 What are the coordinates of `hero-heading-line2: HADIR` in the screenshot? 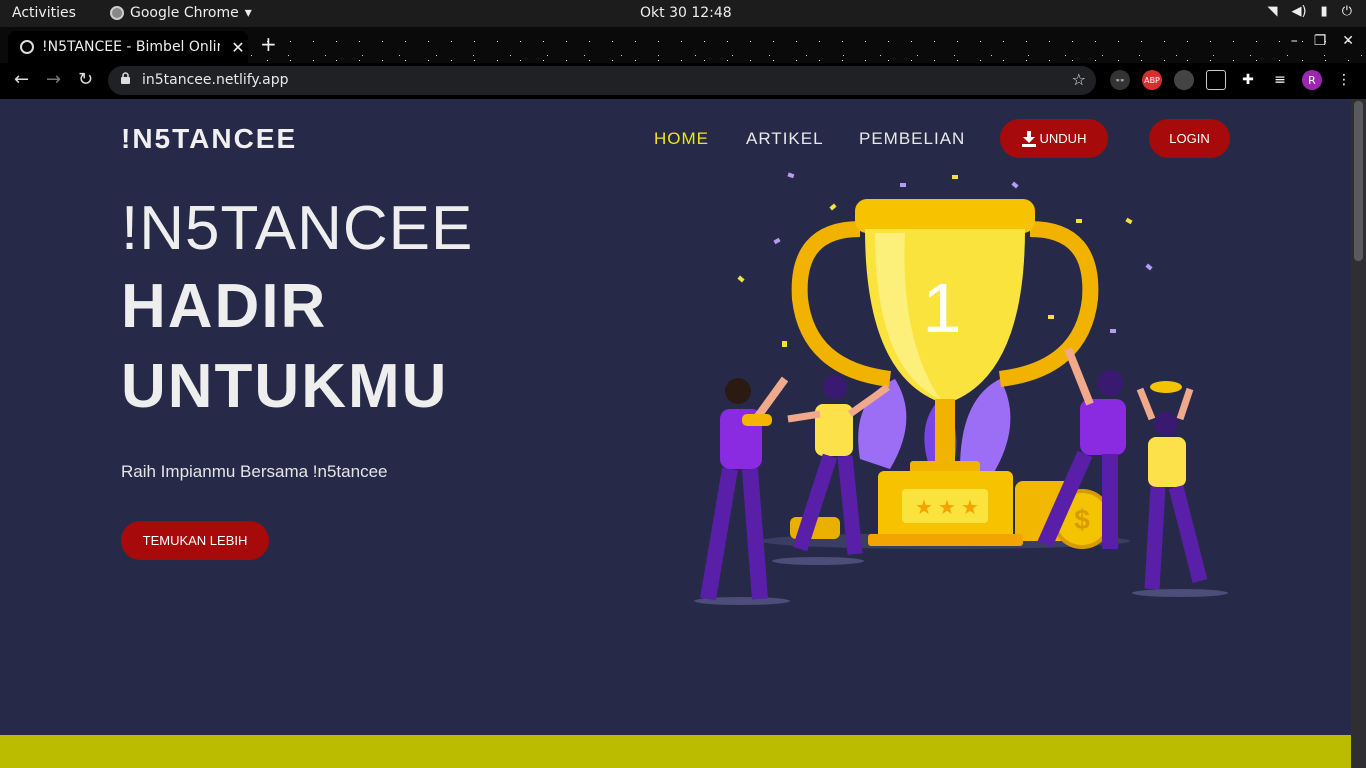 It's located at (224, 306).